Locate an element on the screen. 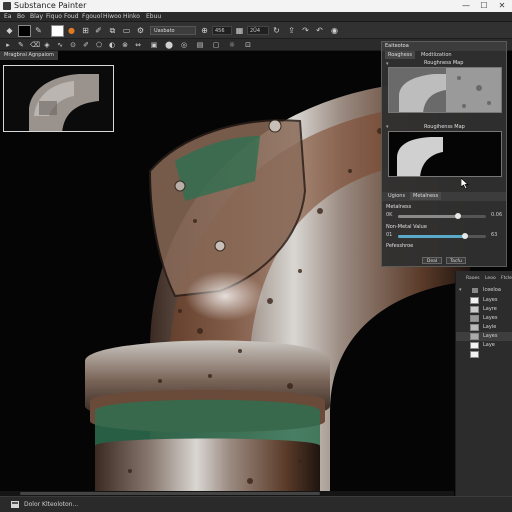  menu-item: Hiwoo is located at coordinates (112, 16).